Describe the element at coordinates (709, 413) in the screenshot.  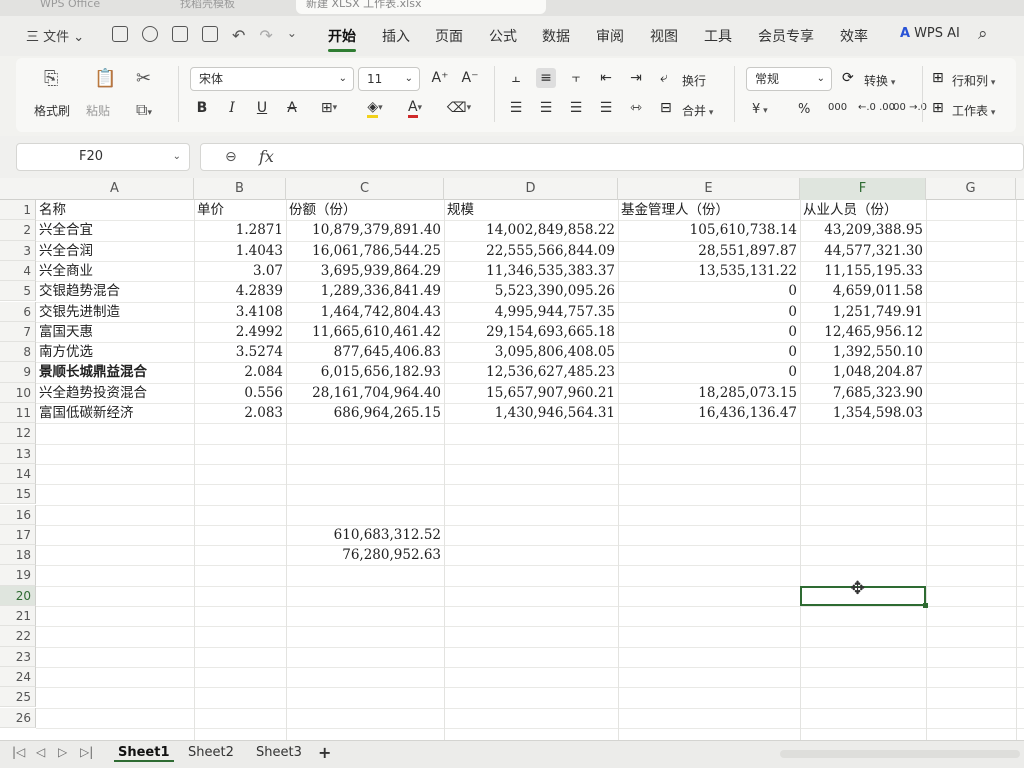
I see `cell-e11: 16,436,136.47` at that location.